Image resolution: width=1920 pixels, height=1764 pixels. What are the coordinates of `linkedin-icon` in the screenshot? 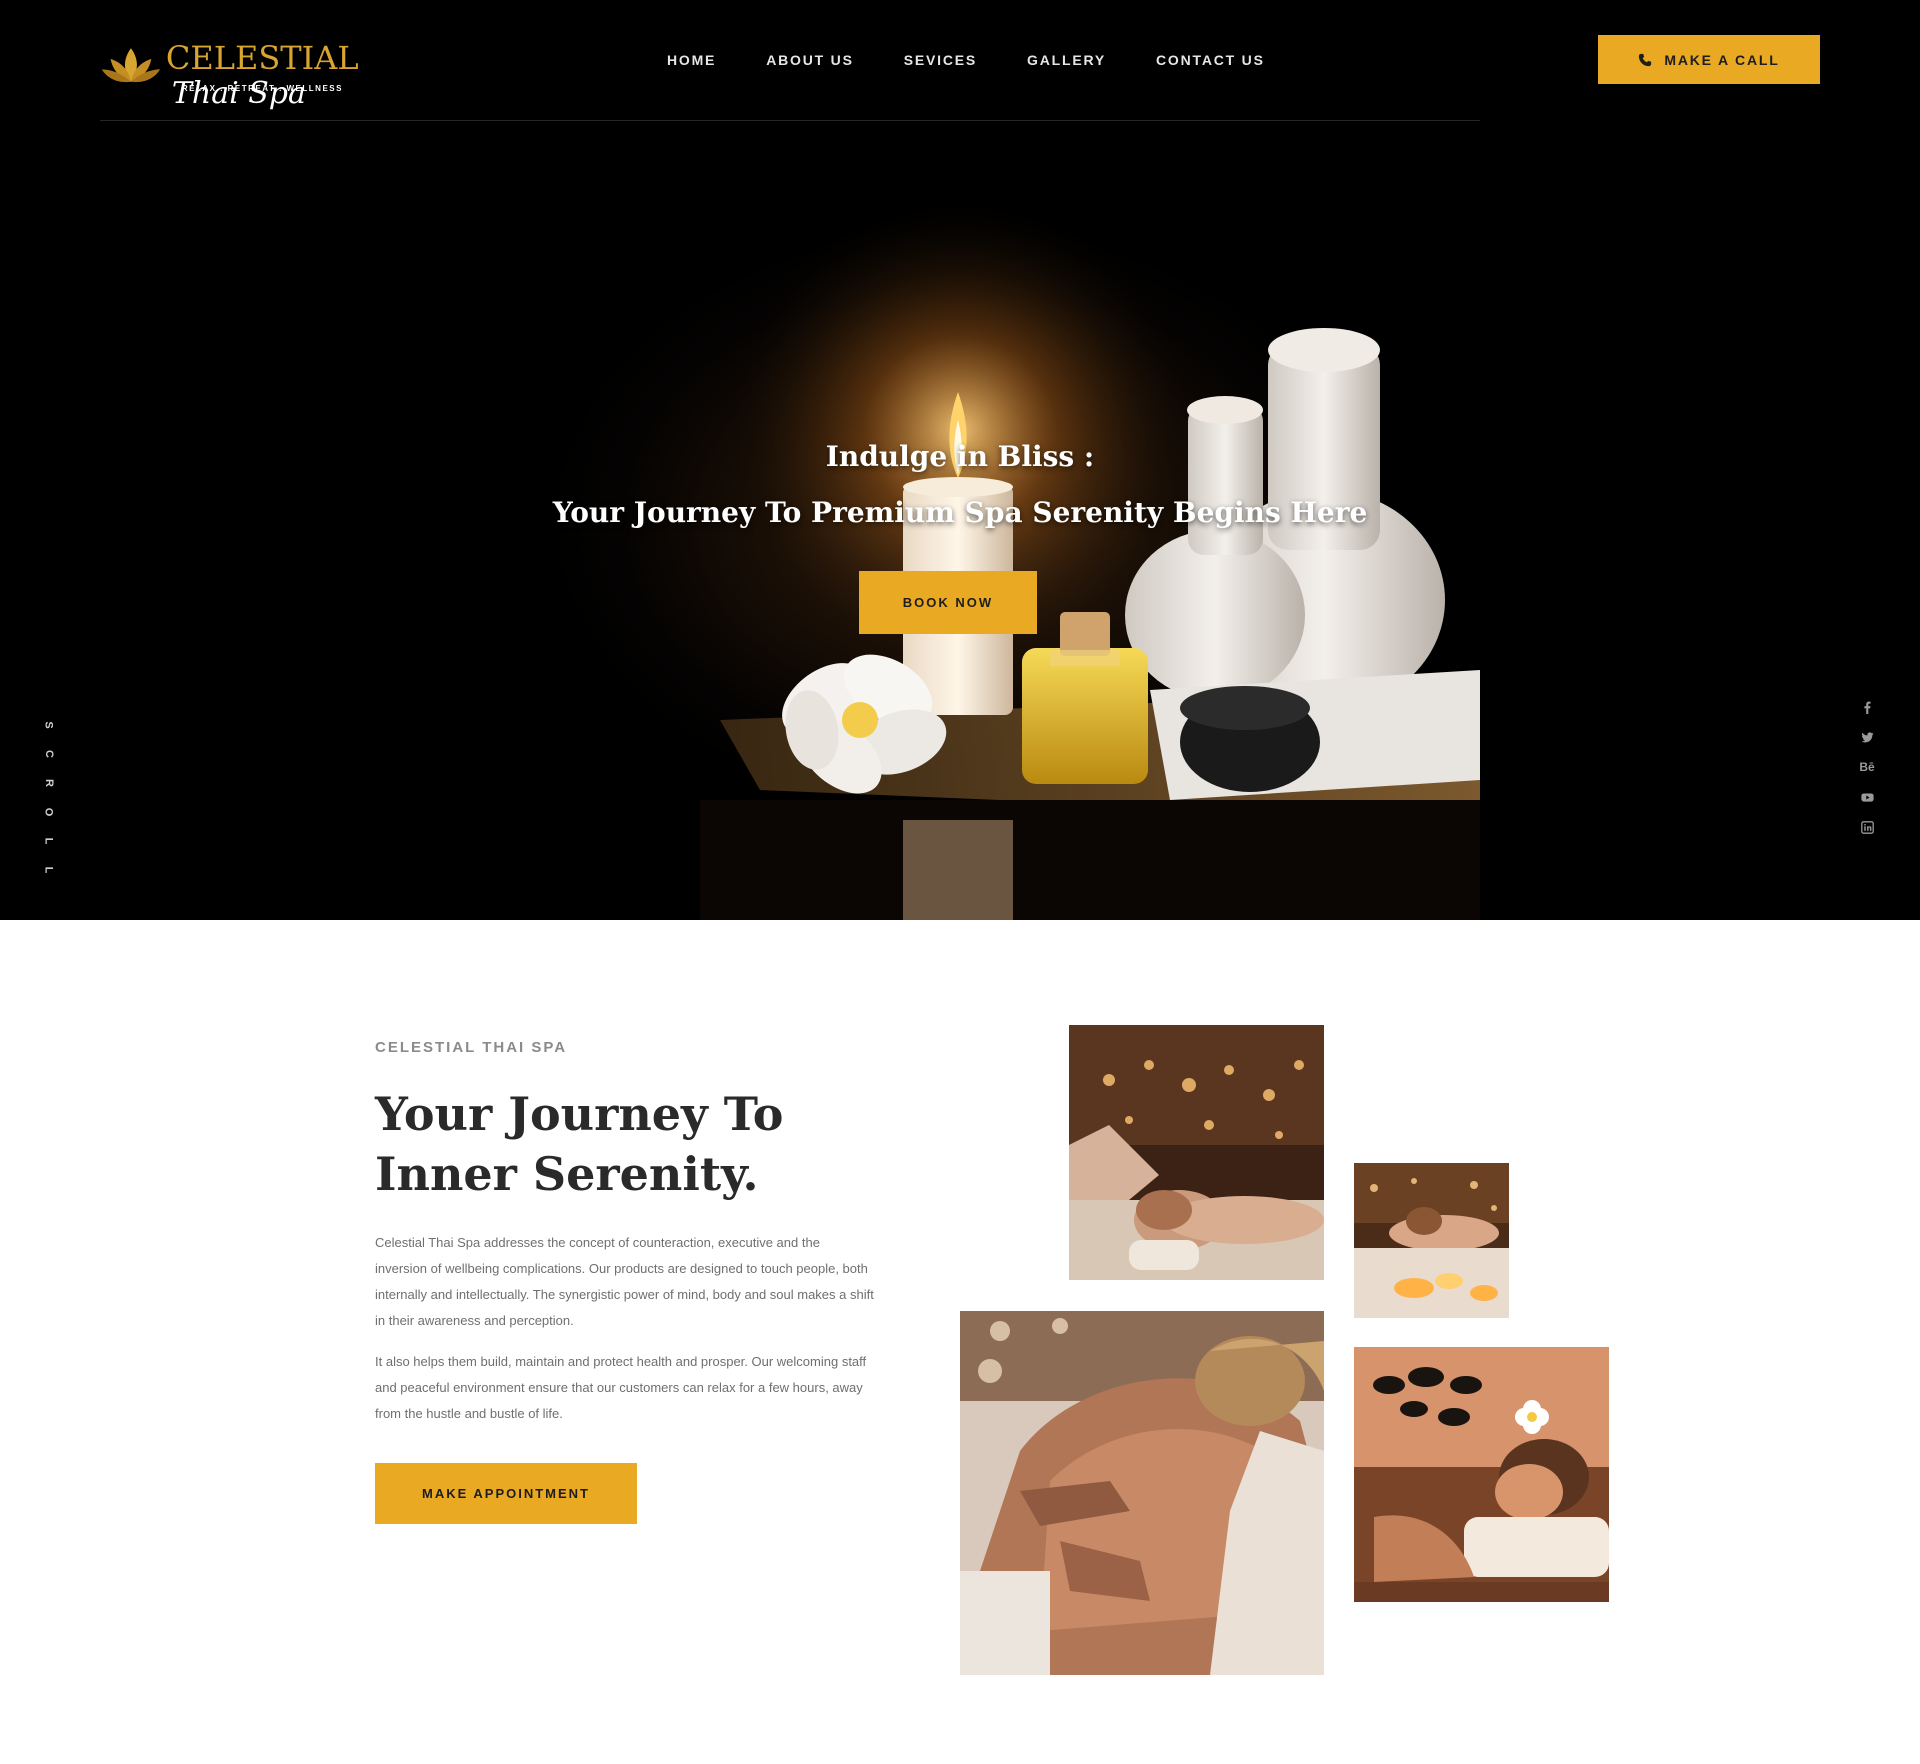 It's located at (1867, 827).